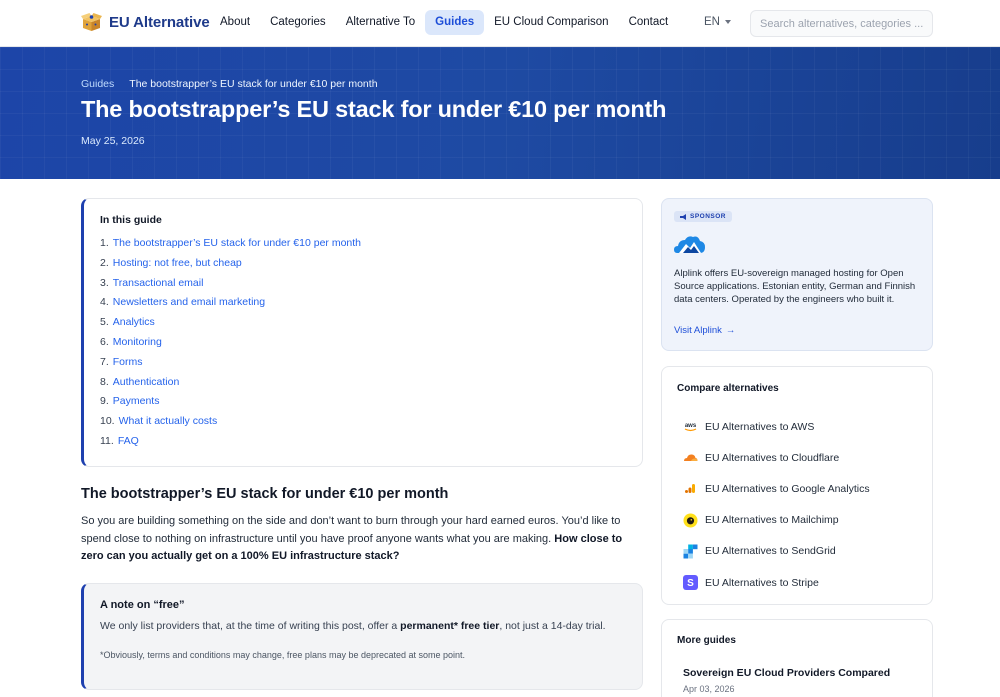 The height and width of the screenshot is (697, 1000). I want to click on toc-number: 1., so click(104, 243).